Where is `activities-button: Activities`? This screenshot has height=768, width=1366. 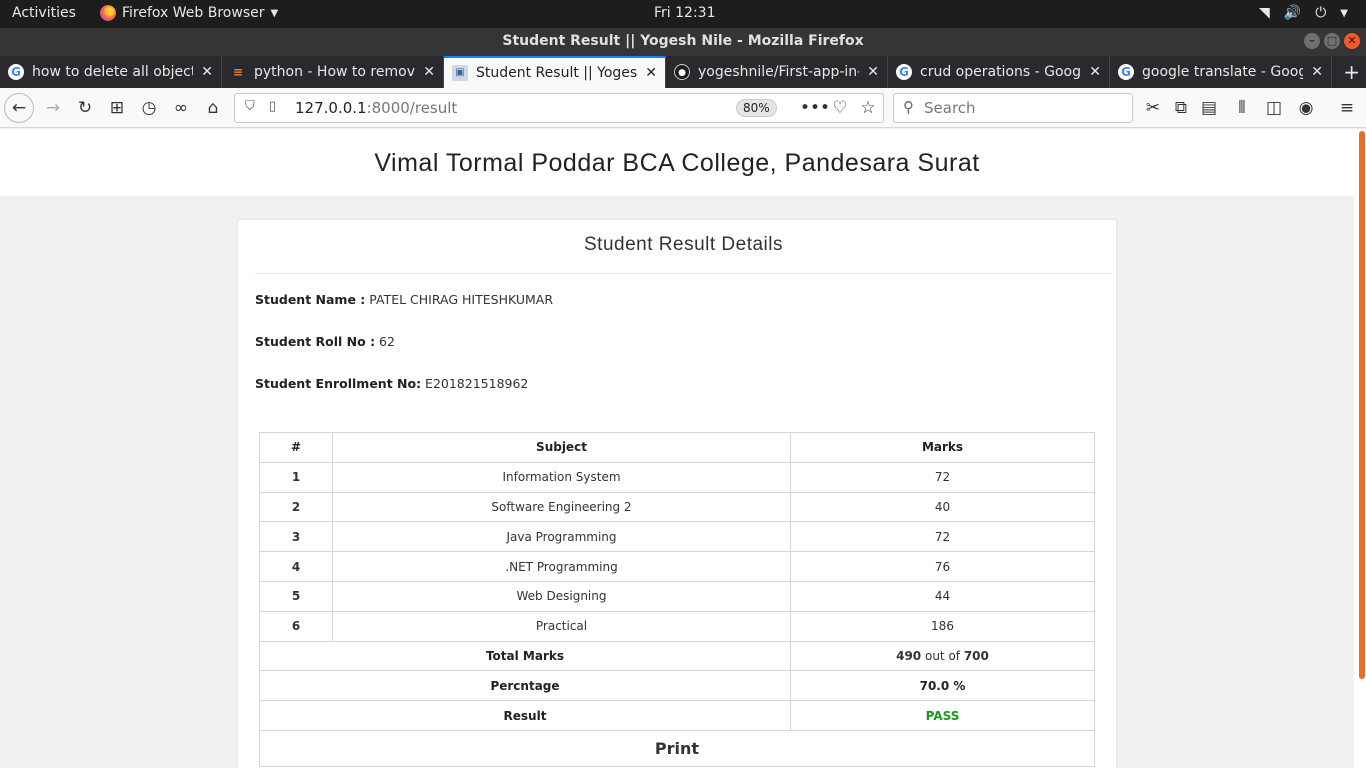
activities-button: Activities is located at coordinates (44, 13).